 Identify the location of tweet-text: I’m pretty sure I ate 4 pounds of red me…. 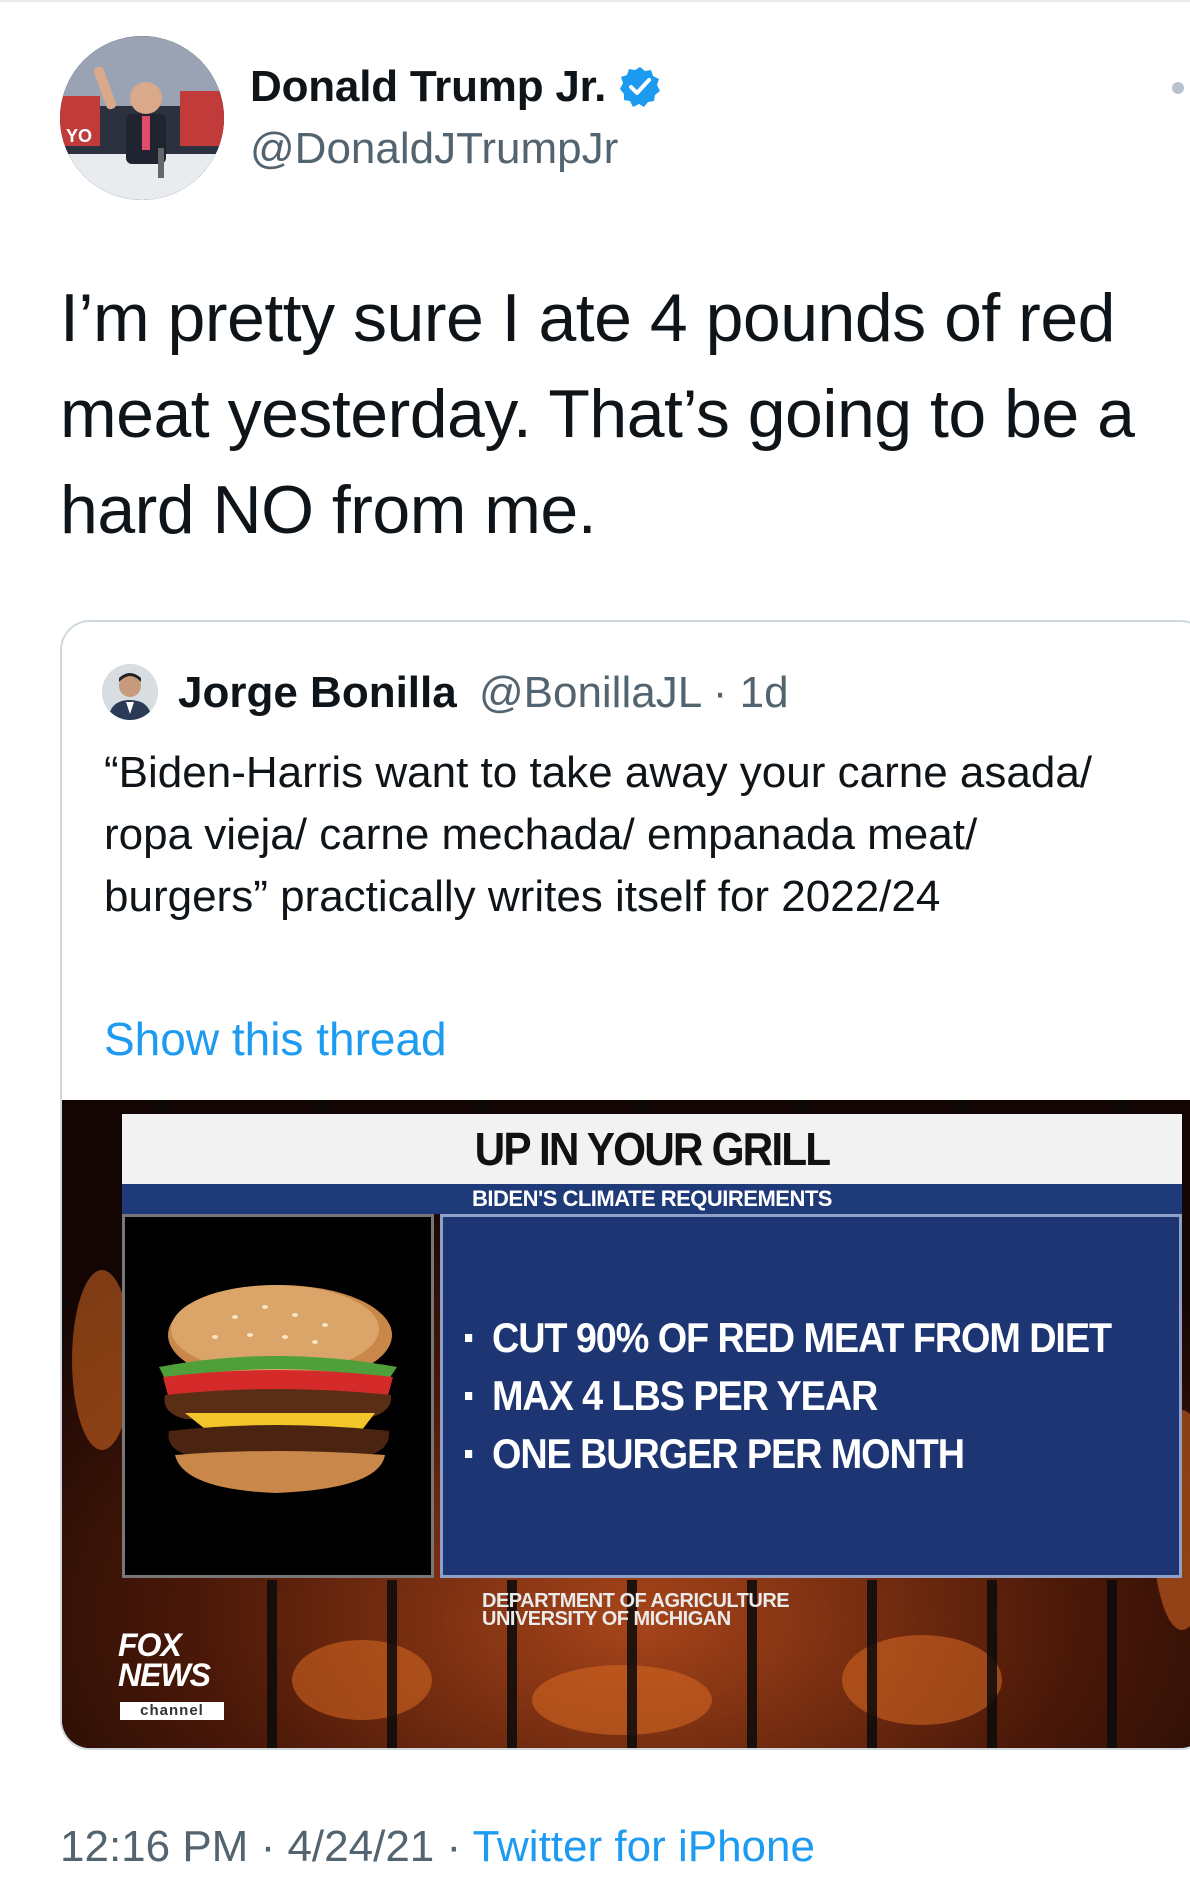
(597, 414).